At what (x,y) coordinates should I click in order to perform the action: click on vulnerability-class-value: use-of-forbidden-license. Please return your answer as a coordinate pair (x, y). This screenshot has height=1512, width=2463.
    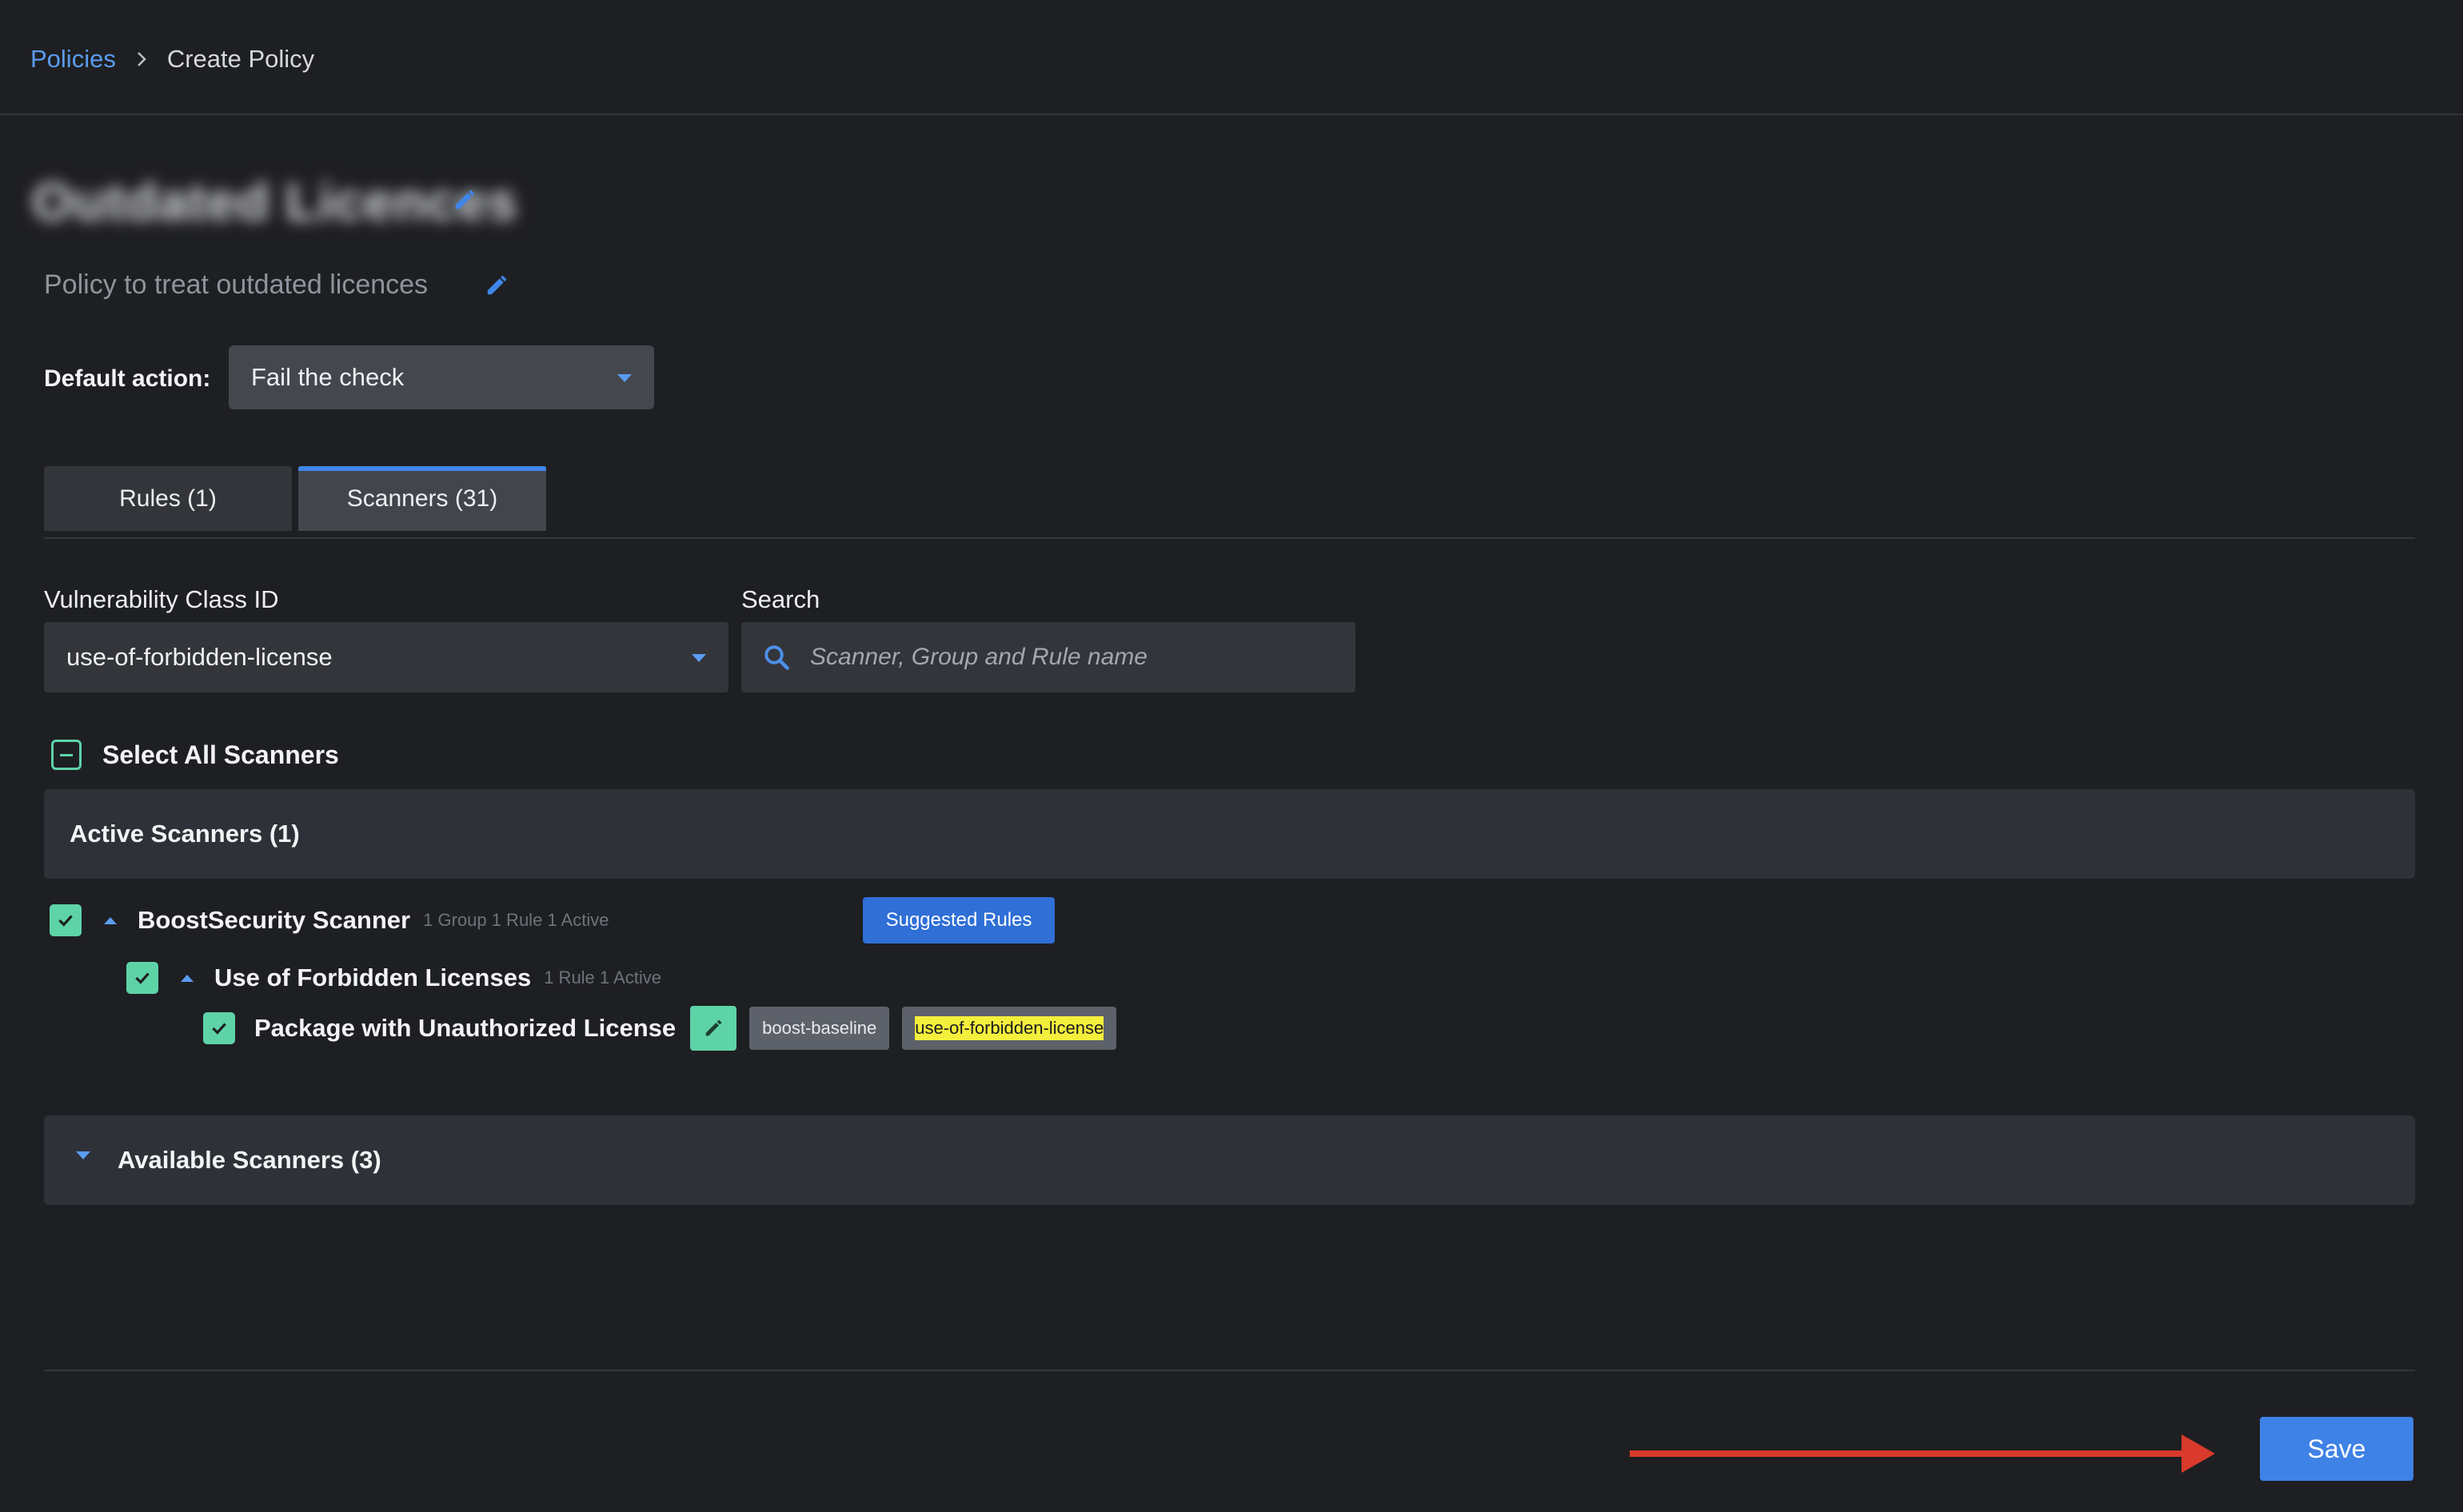
    Looking at the image, I should click on (199, 657).